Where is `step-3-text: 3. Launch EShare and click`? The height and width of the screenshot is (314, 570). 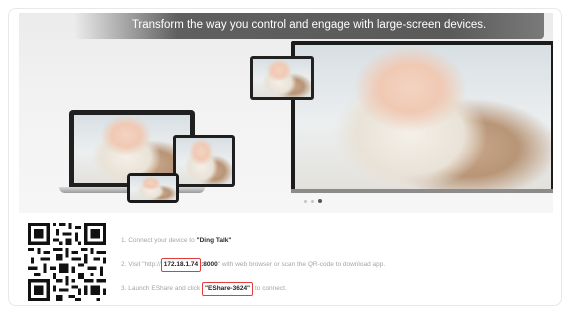
step-3-text: 3. Launch EShare and click is located at coordinates (161, 288).